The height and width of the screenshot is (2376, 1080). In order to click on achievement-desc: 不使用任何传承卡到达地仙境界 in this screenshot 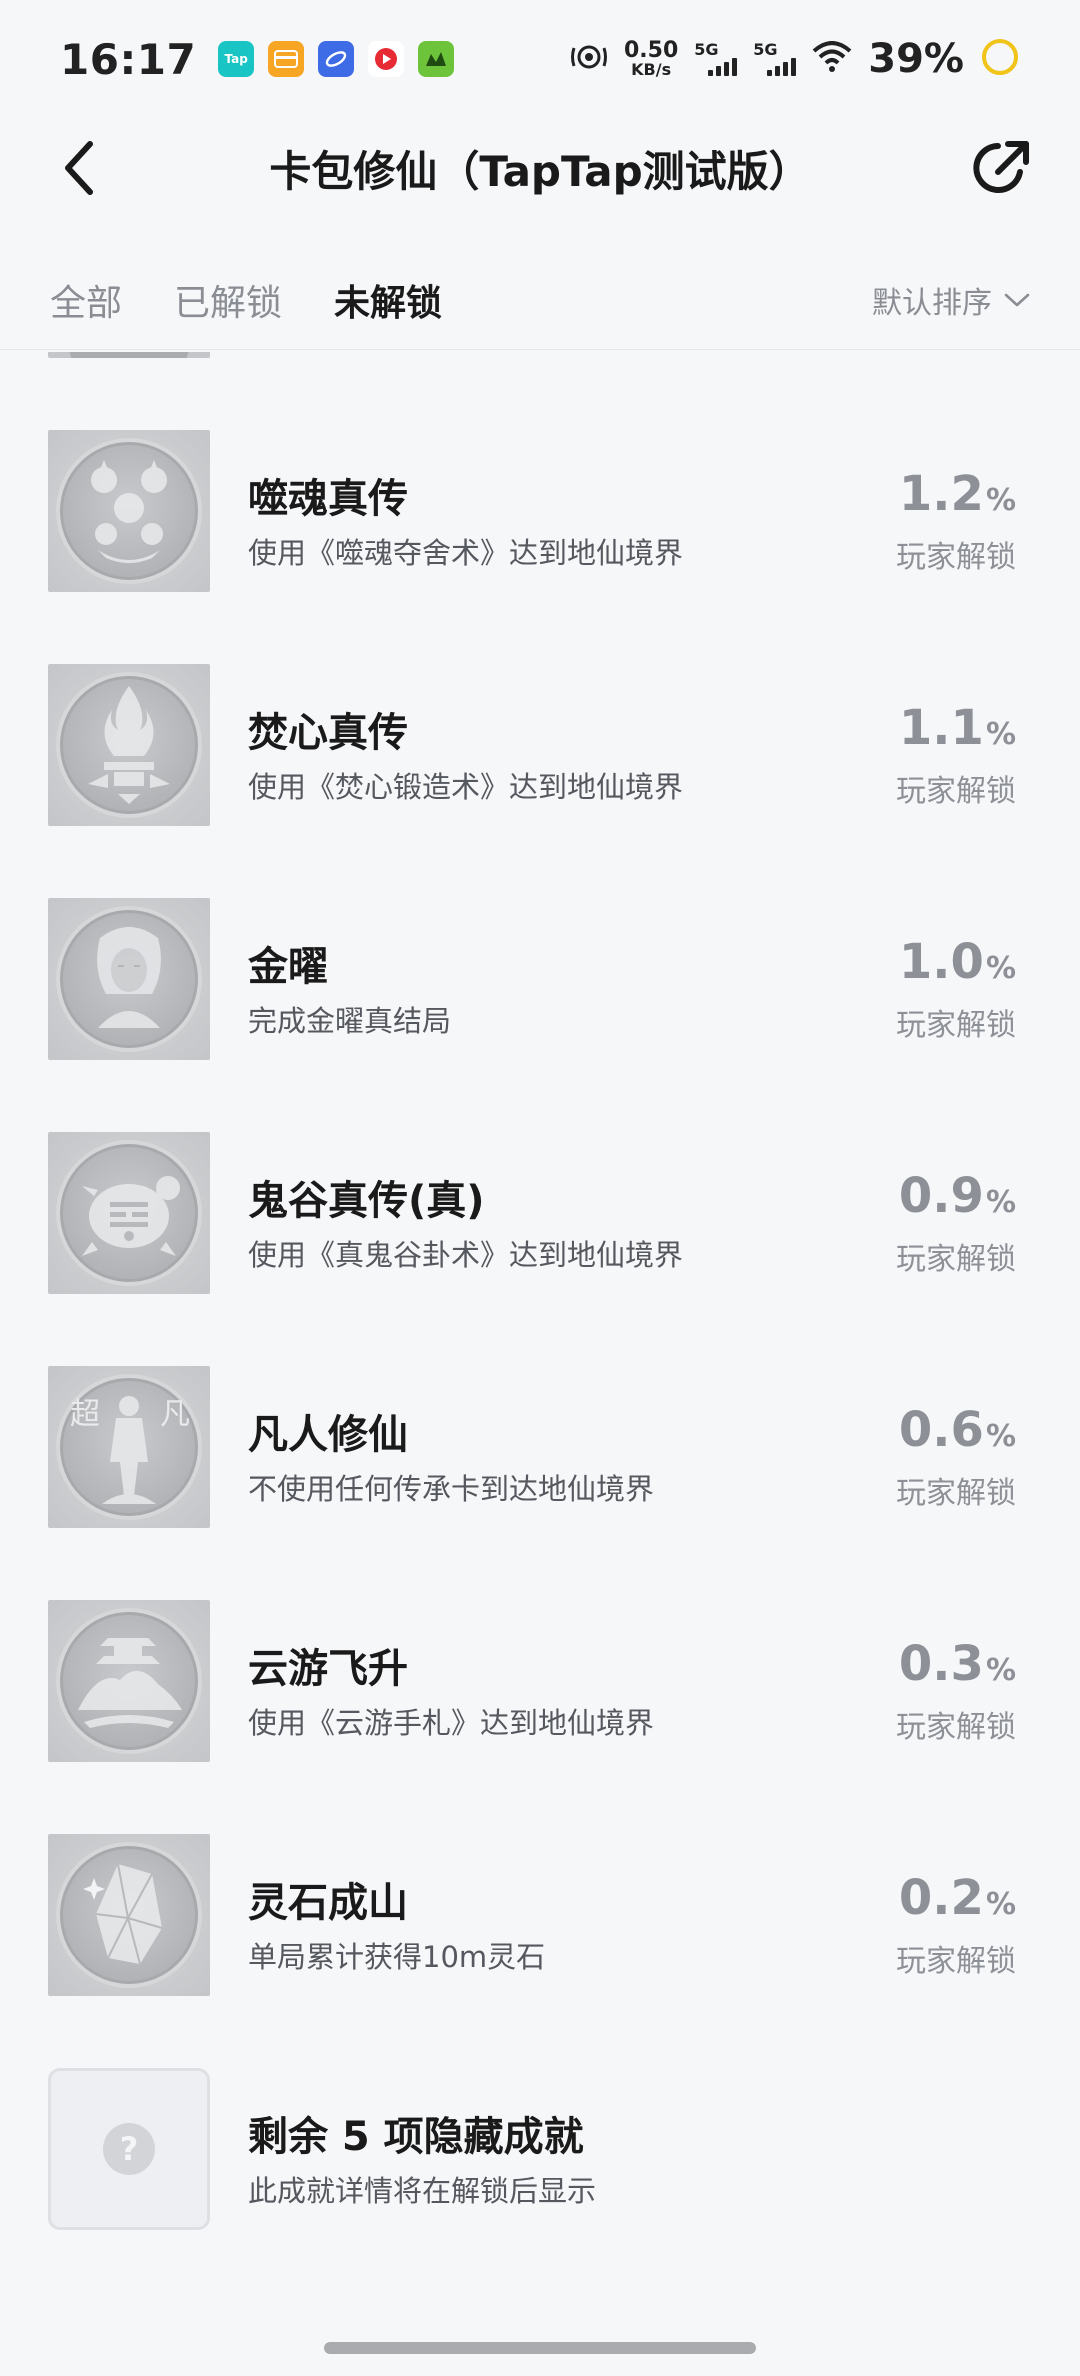, I will do `click(451, 1489)`.